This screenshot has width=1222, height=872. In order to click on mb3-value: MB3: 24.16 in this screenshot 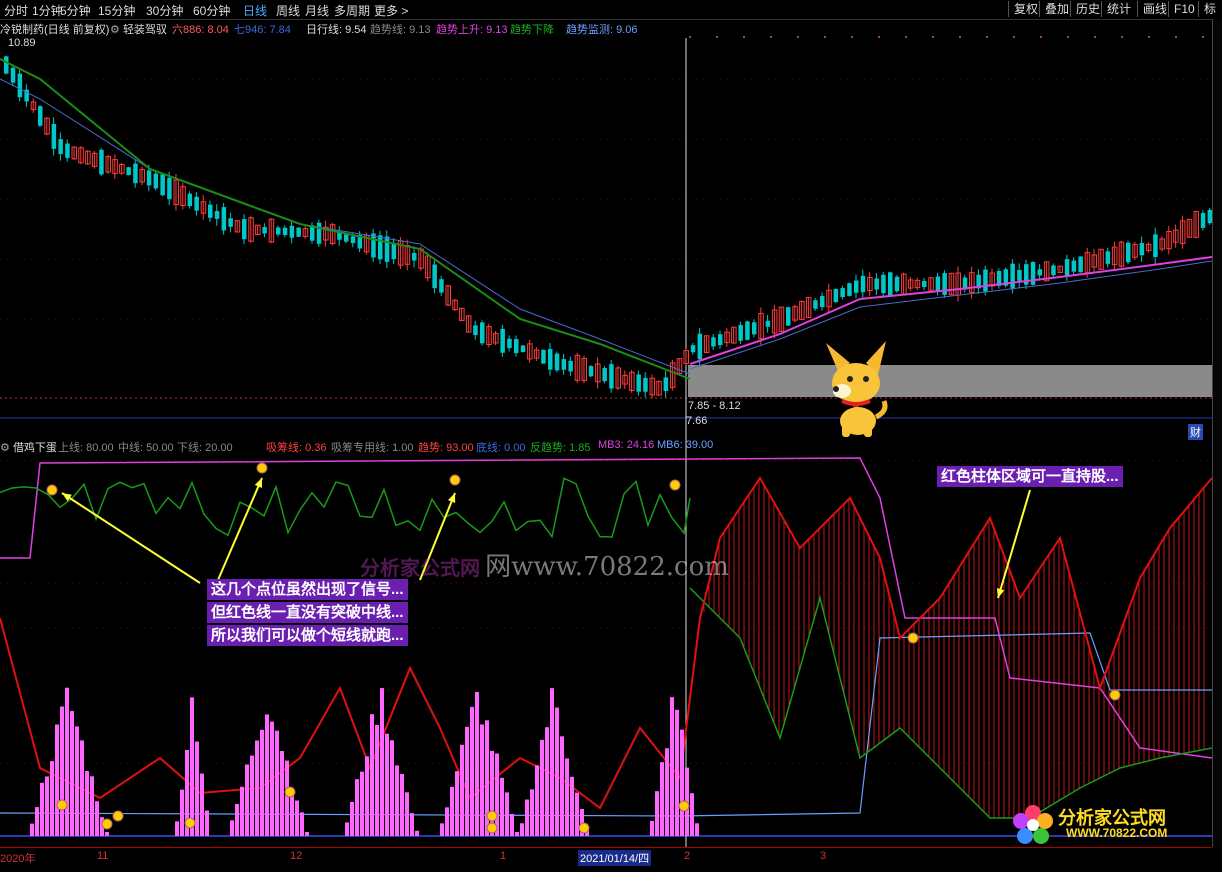, I will do `click(626, 445)`.